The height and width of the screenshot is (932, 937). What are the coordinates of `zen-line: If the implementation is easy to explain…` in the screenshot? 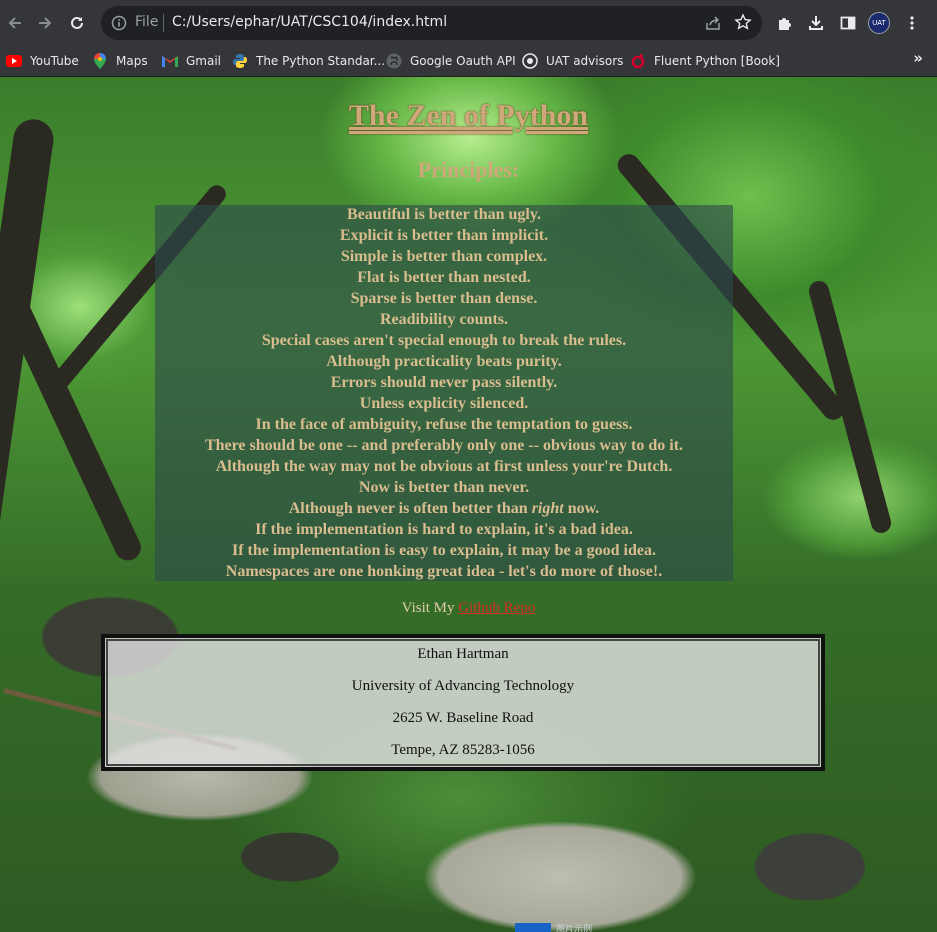 It's located at (444, 550).